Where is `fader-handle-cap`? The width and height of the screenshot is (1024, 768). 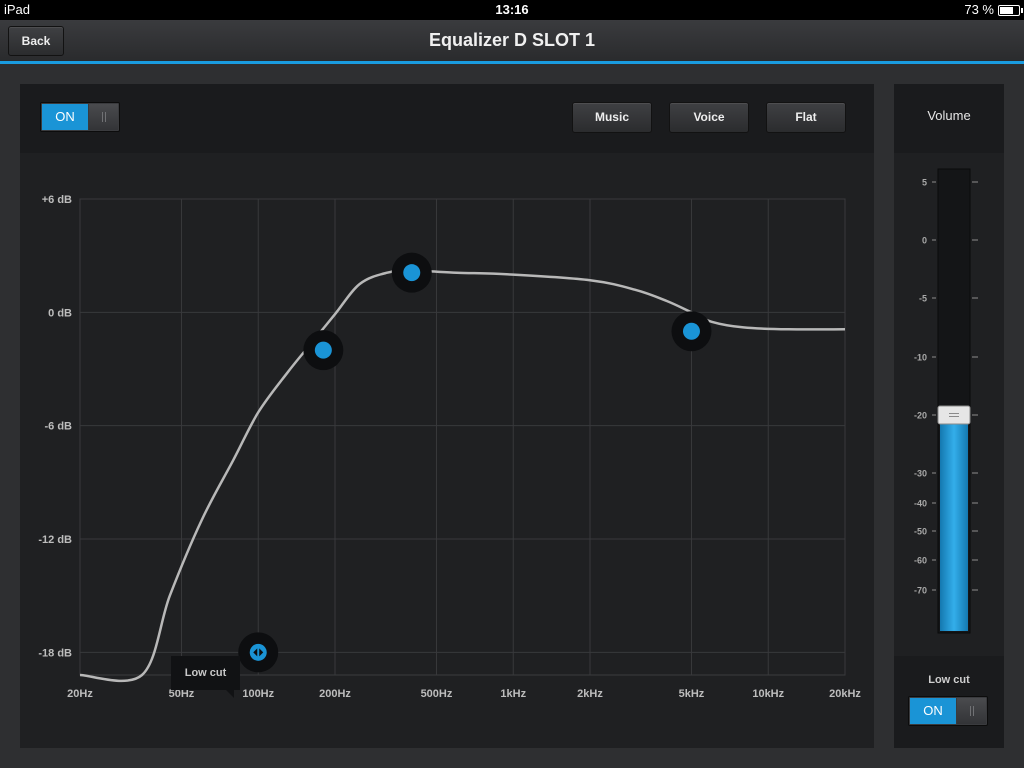
fader-handle-cap is located at coordinates (954, 415).